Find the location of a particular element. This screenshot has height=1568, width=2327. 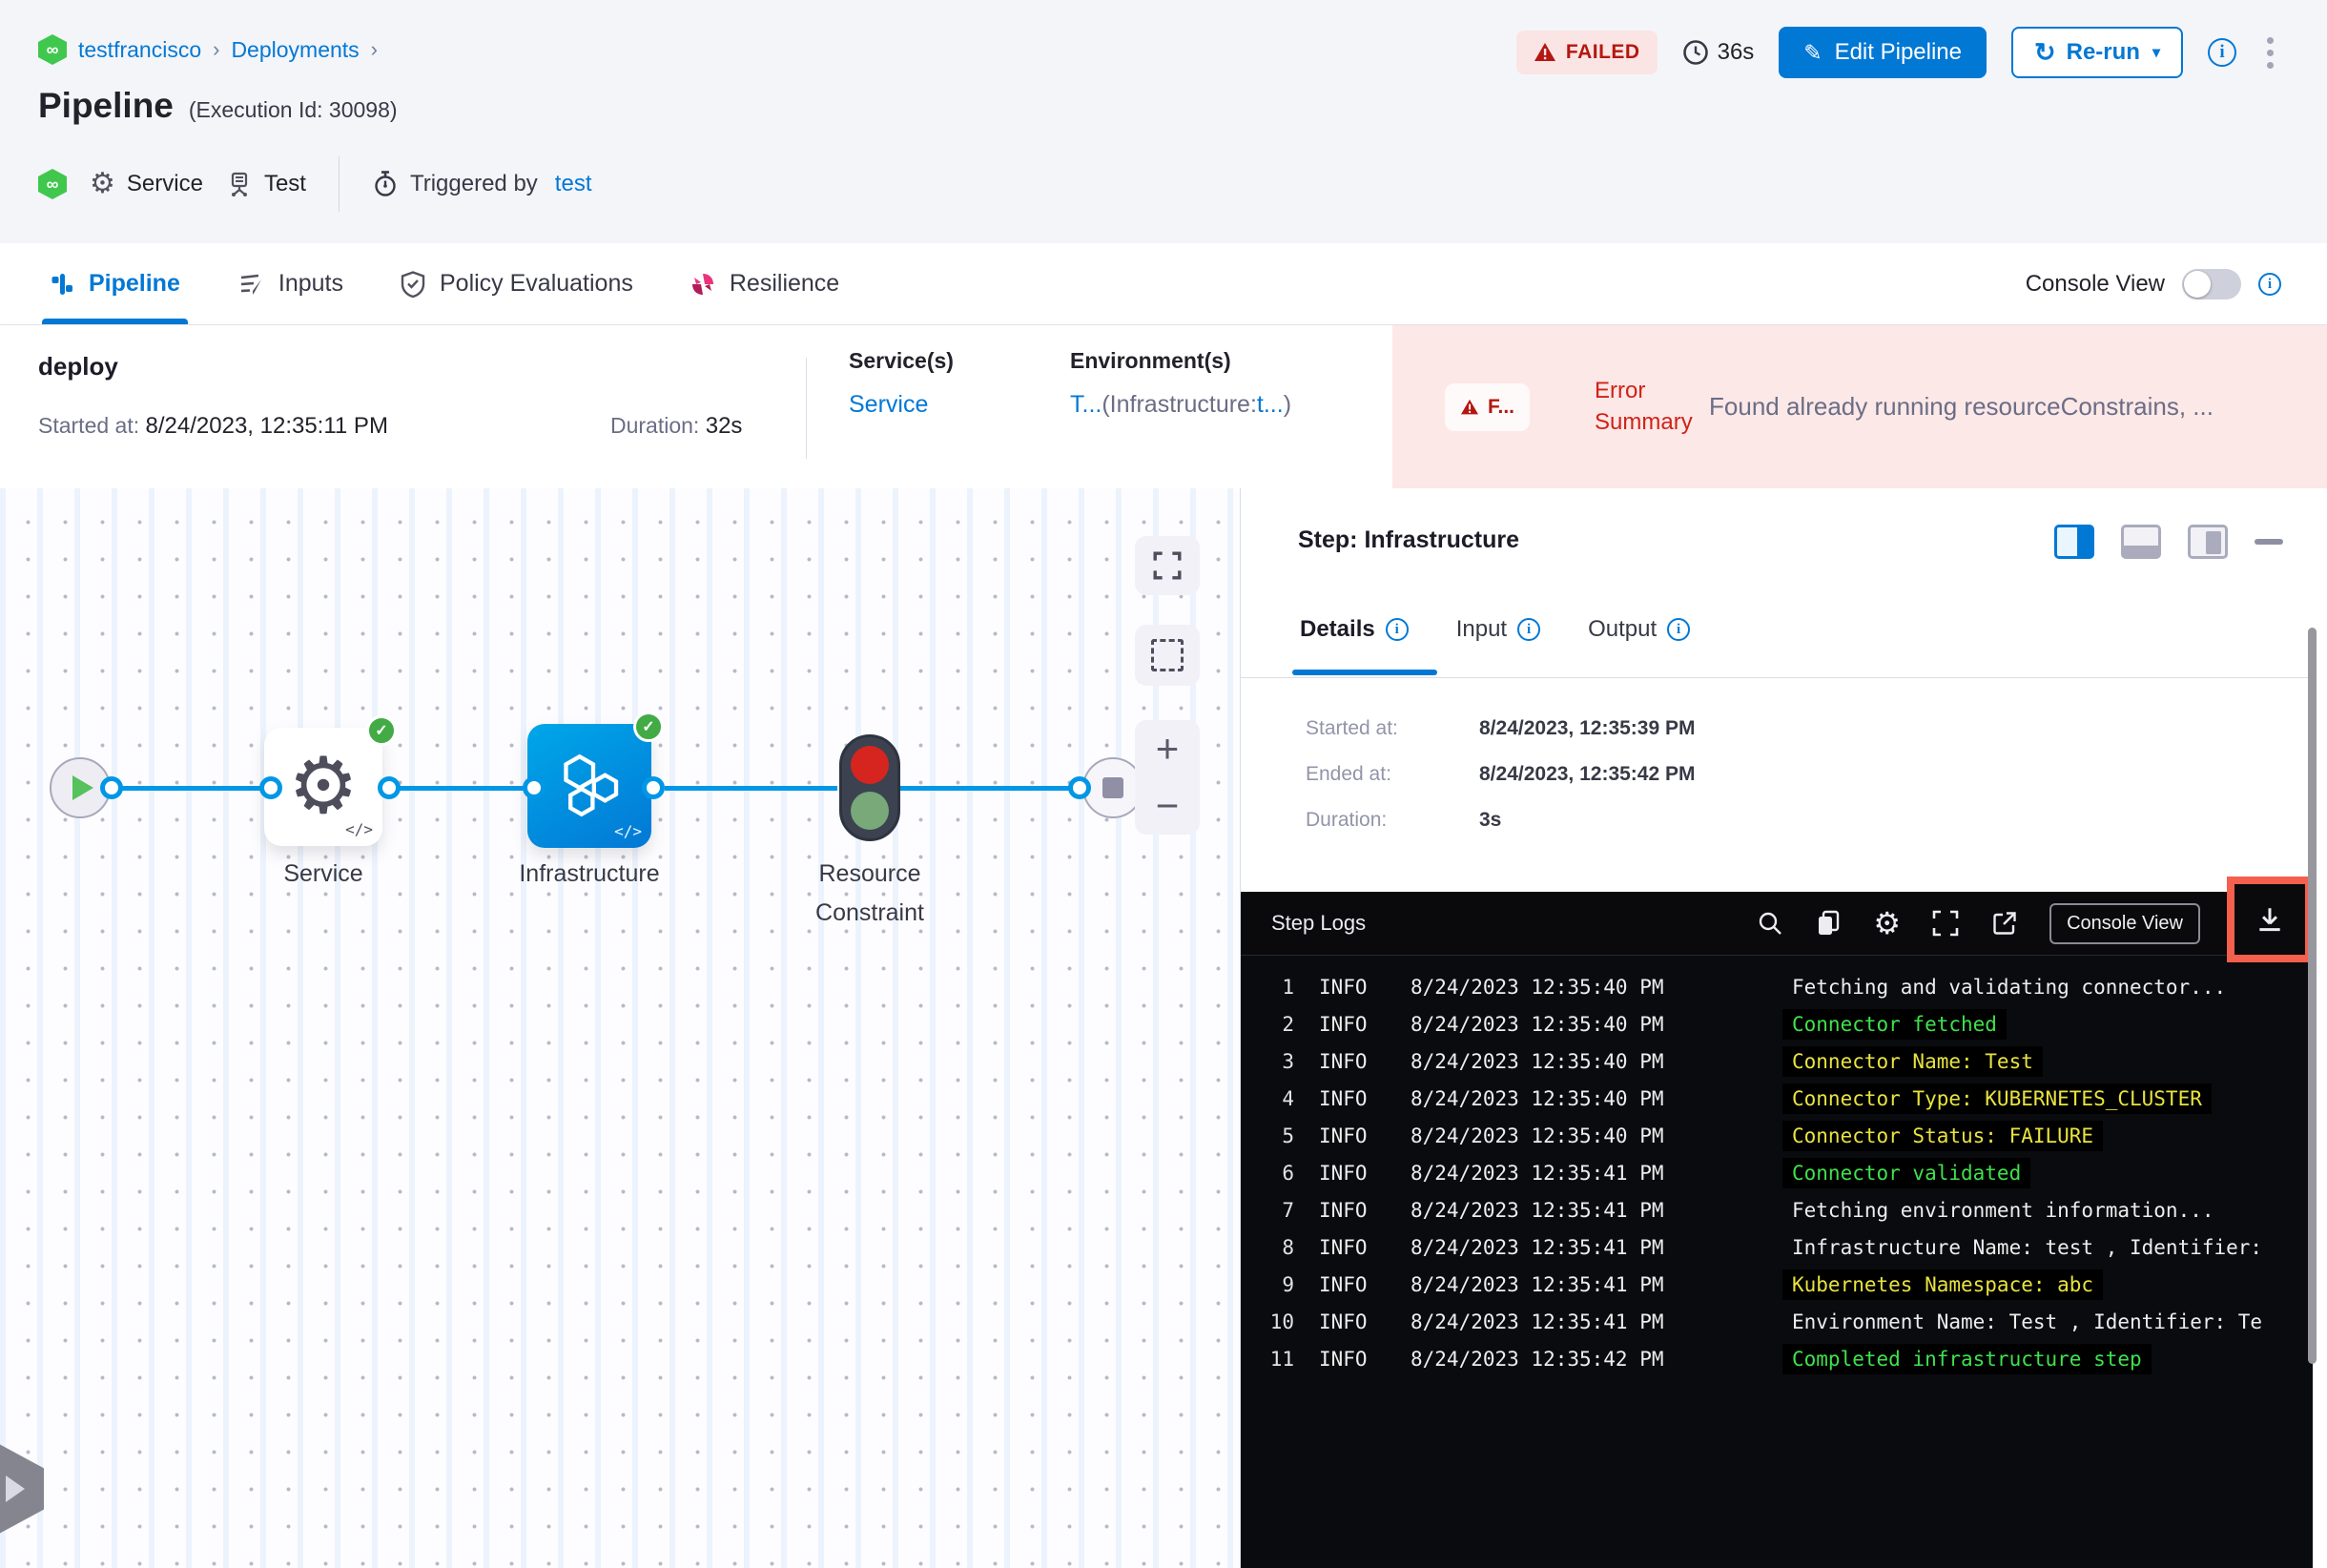

panel-scrollbar is located at coordinates (2312, 996).